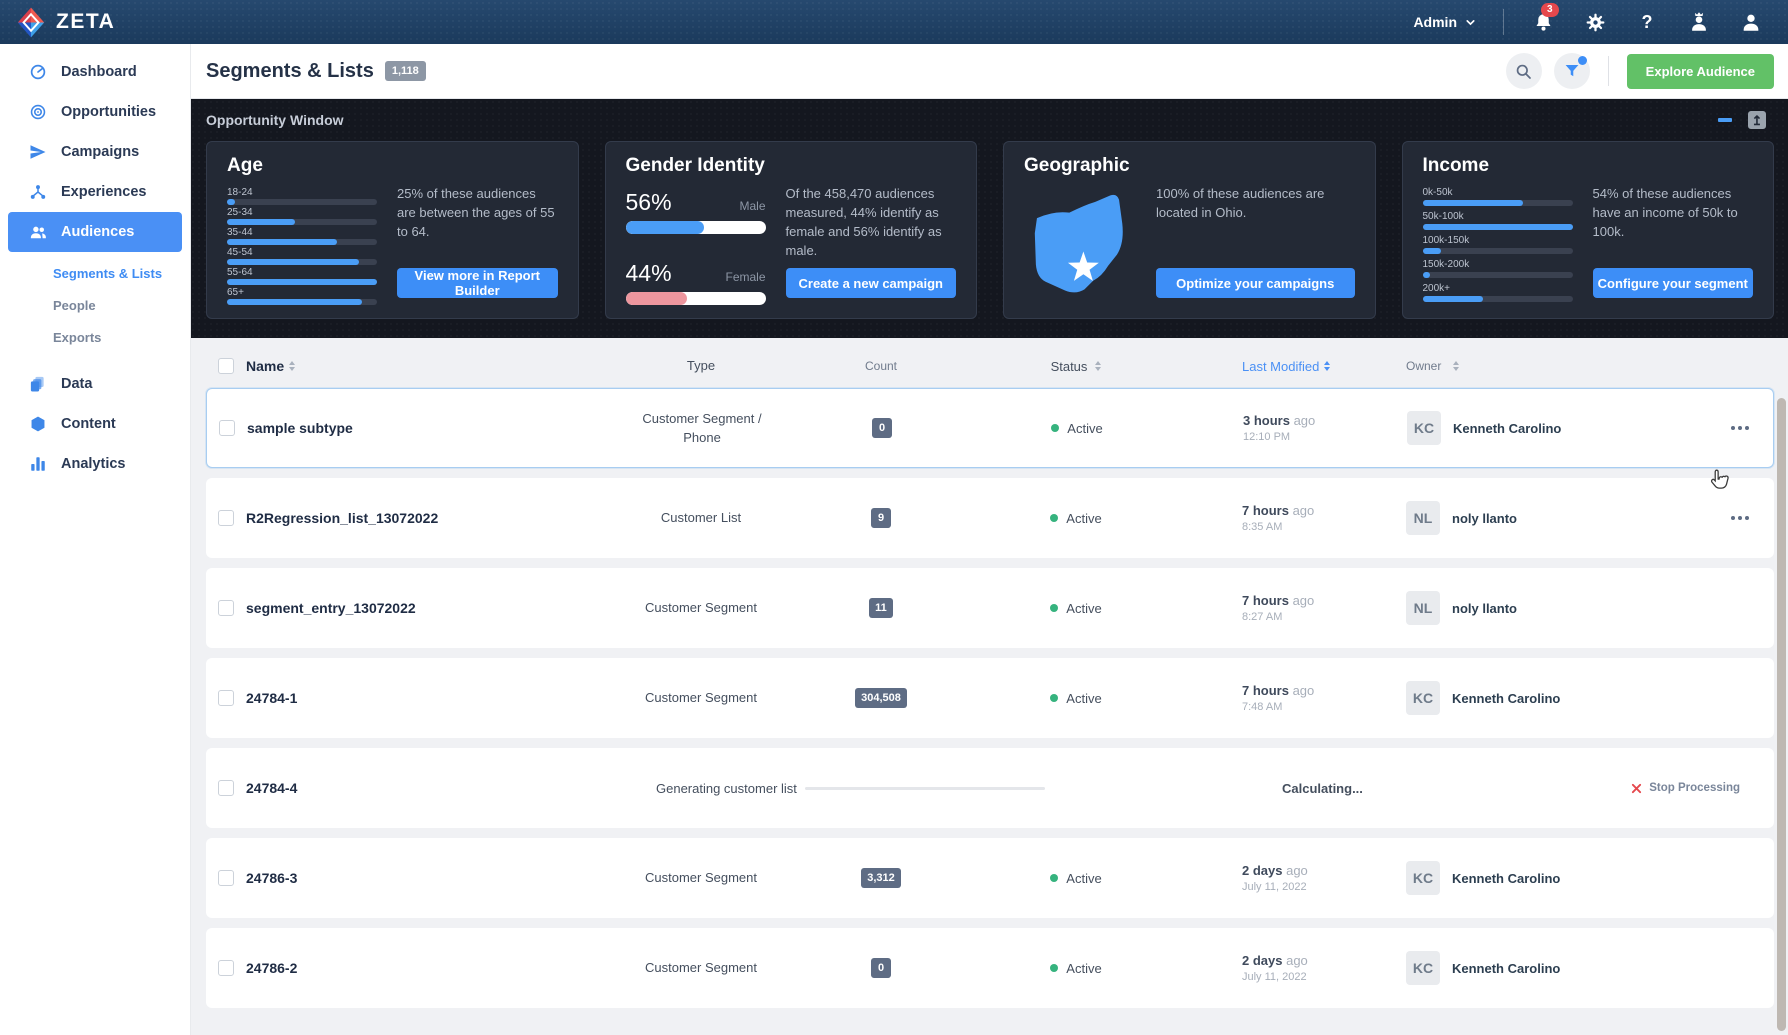 This screenshot has width=1788, height=1035. I want to click on column-header-type: Type, so click(701, 366).